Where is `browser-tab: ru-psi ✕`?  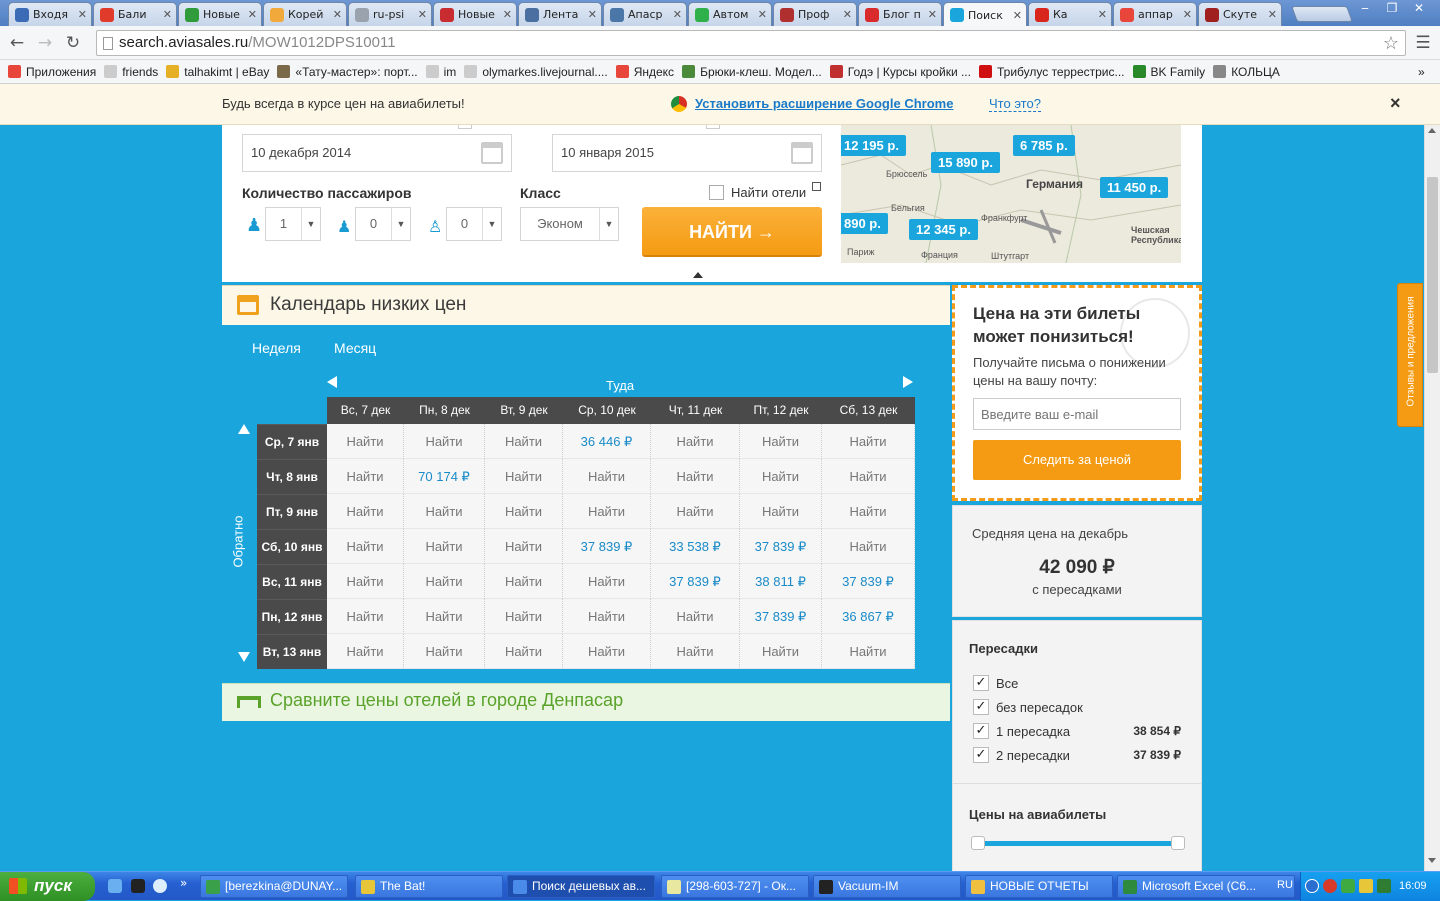
browser-tab: ru-psi ✕ is located at coordinates (390, 14).